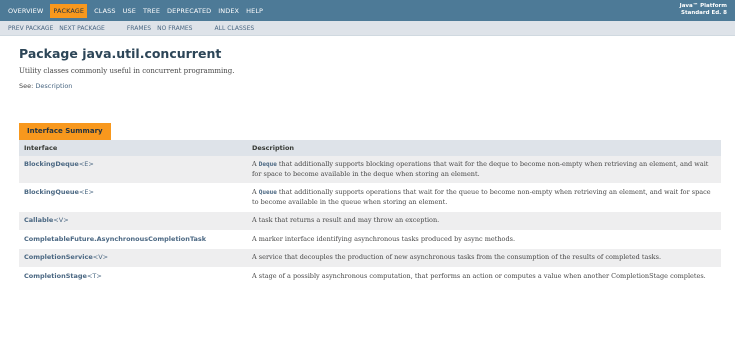  Describe the element at coordinates (129, 11) in the screenshot. I see `nav-use: USE` at that location.